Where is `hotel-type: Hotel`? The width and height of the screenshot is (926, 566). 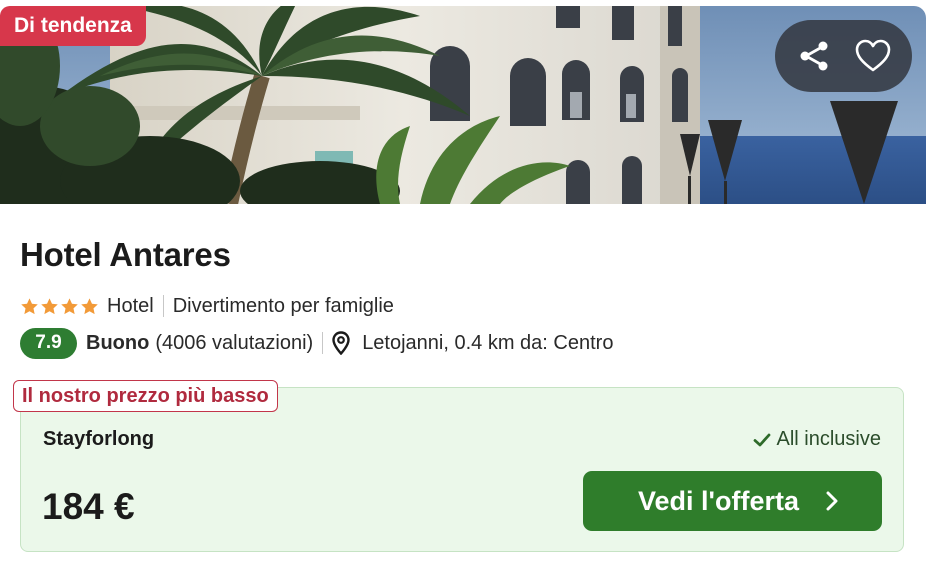 hotel-type: Hotel is located at coordinates (130, 305).